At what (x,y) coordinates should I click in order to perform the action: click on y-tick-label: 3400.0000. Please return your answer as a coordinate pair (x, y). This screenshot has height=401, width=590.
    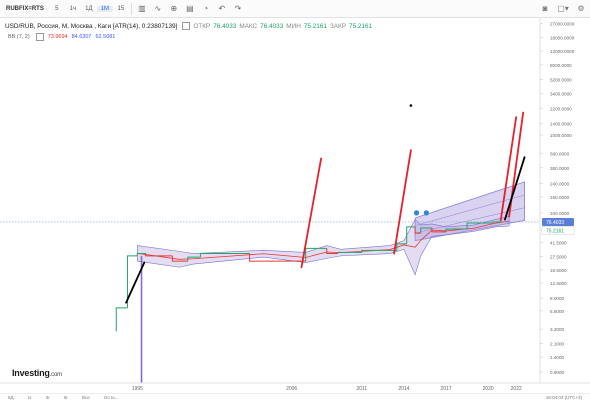
    Looking at the image, I should click on (561, 94).